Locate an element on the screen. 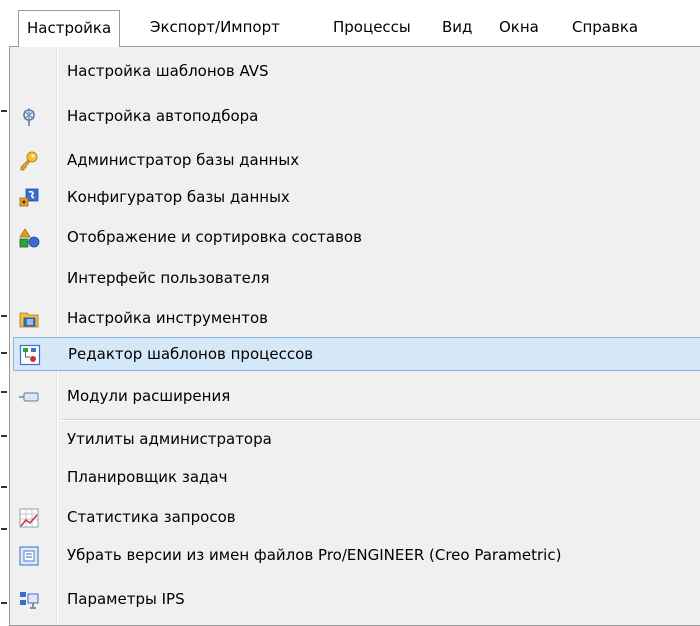 This screenshot has height=626, width=700. menu-item-db-configurator: Конфигуратор базы данных is located at coordinates (356, 198).